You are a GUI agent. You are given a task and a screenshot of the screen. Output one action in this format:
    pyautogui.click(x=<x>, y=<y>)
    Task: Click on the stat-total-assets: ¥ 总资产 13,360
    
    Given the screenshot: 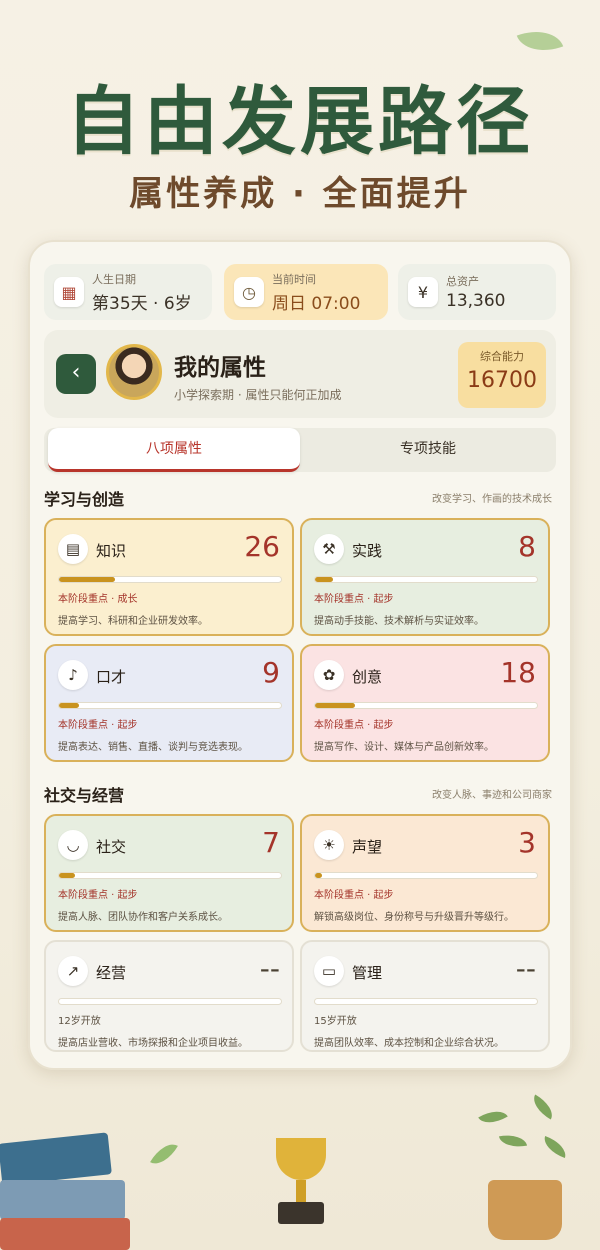 What is the action you would take?
    pyautogui.click(x=477, y=292)
    